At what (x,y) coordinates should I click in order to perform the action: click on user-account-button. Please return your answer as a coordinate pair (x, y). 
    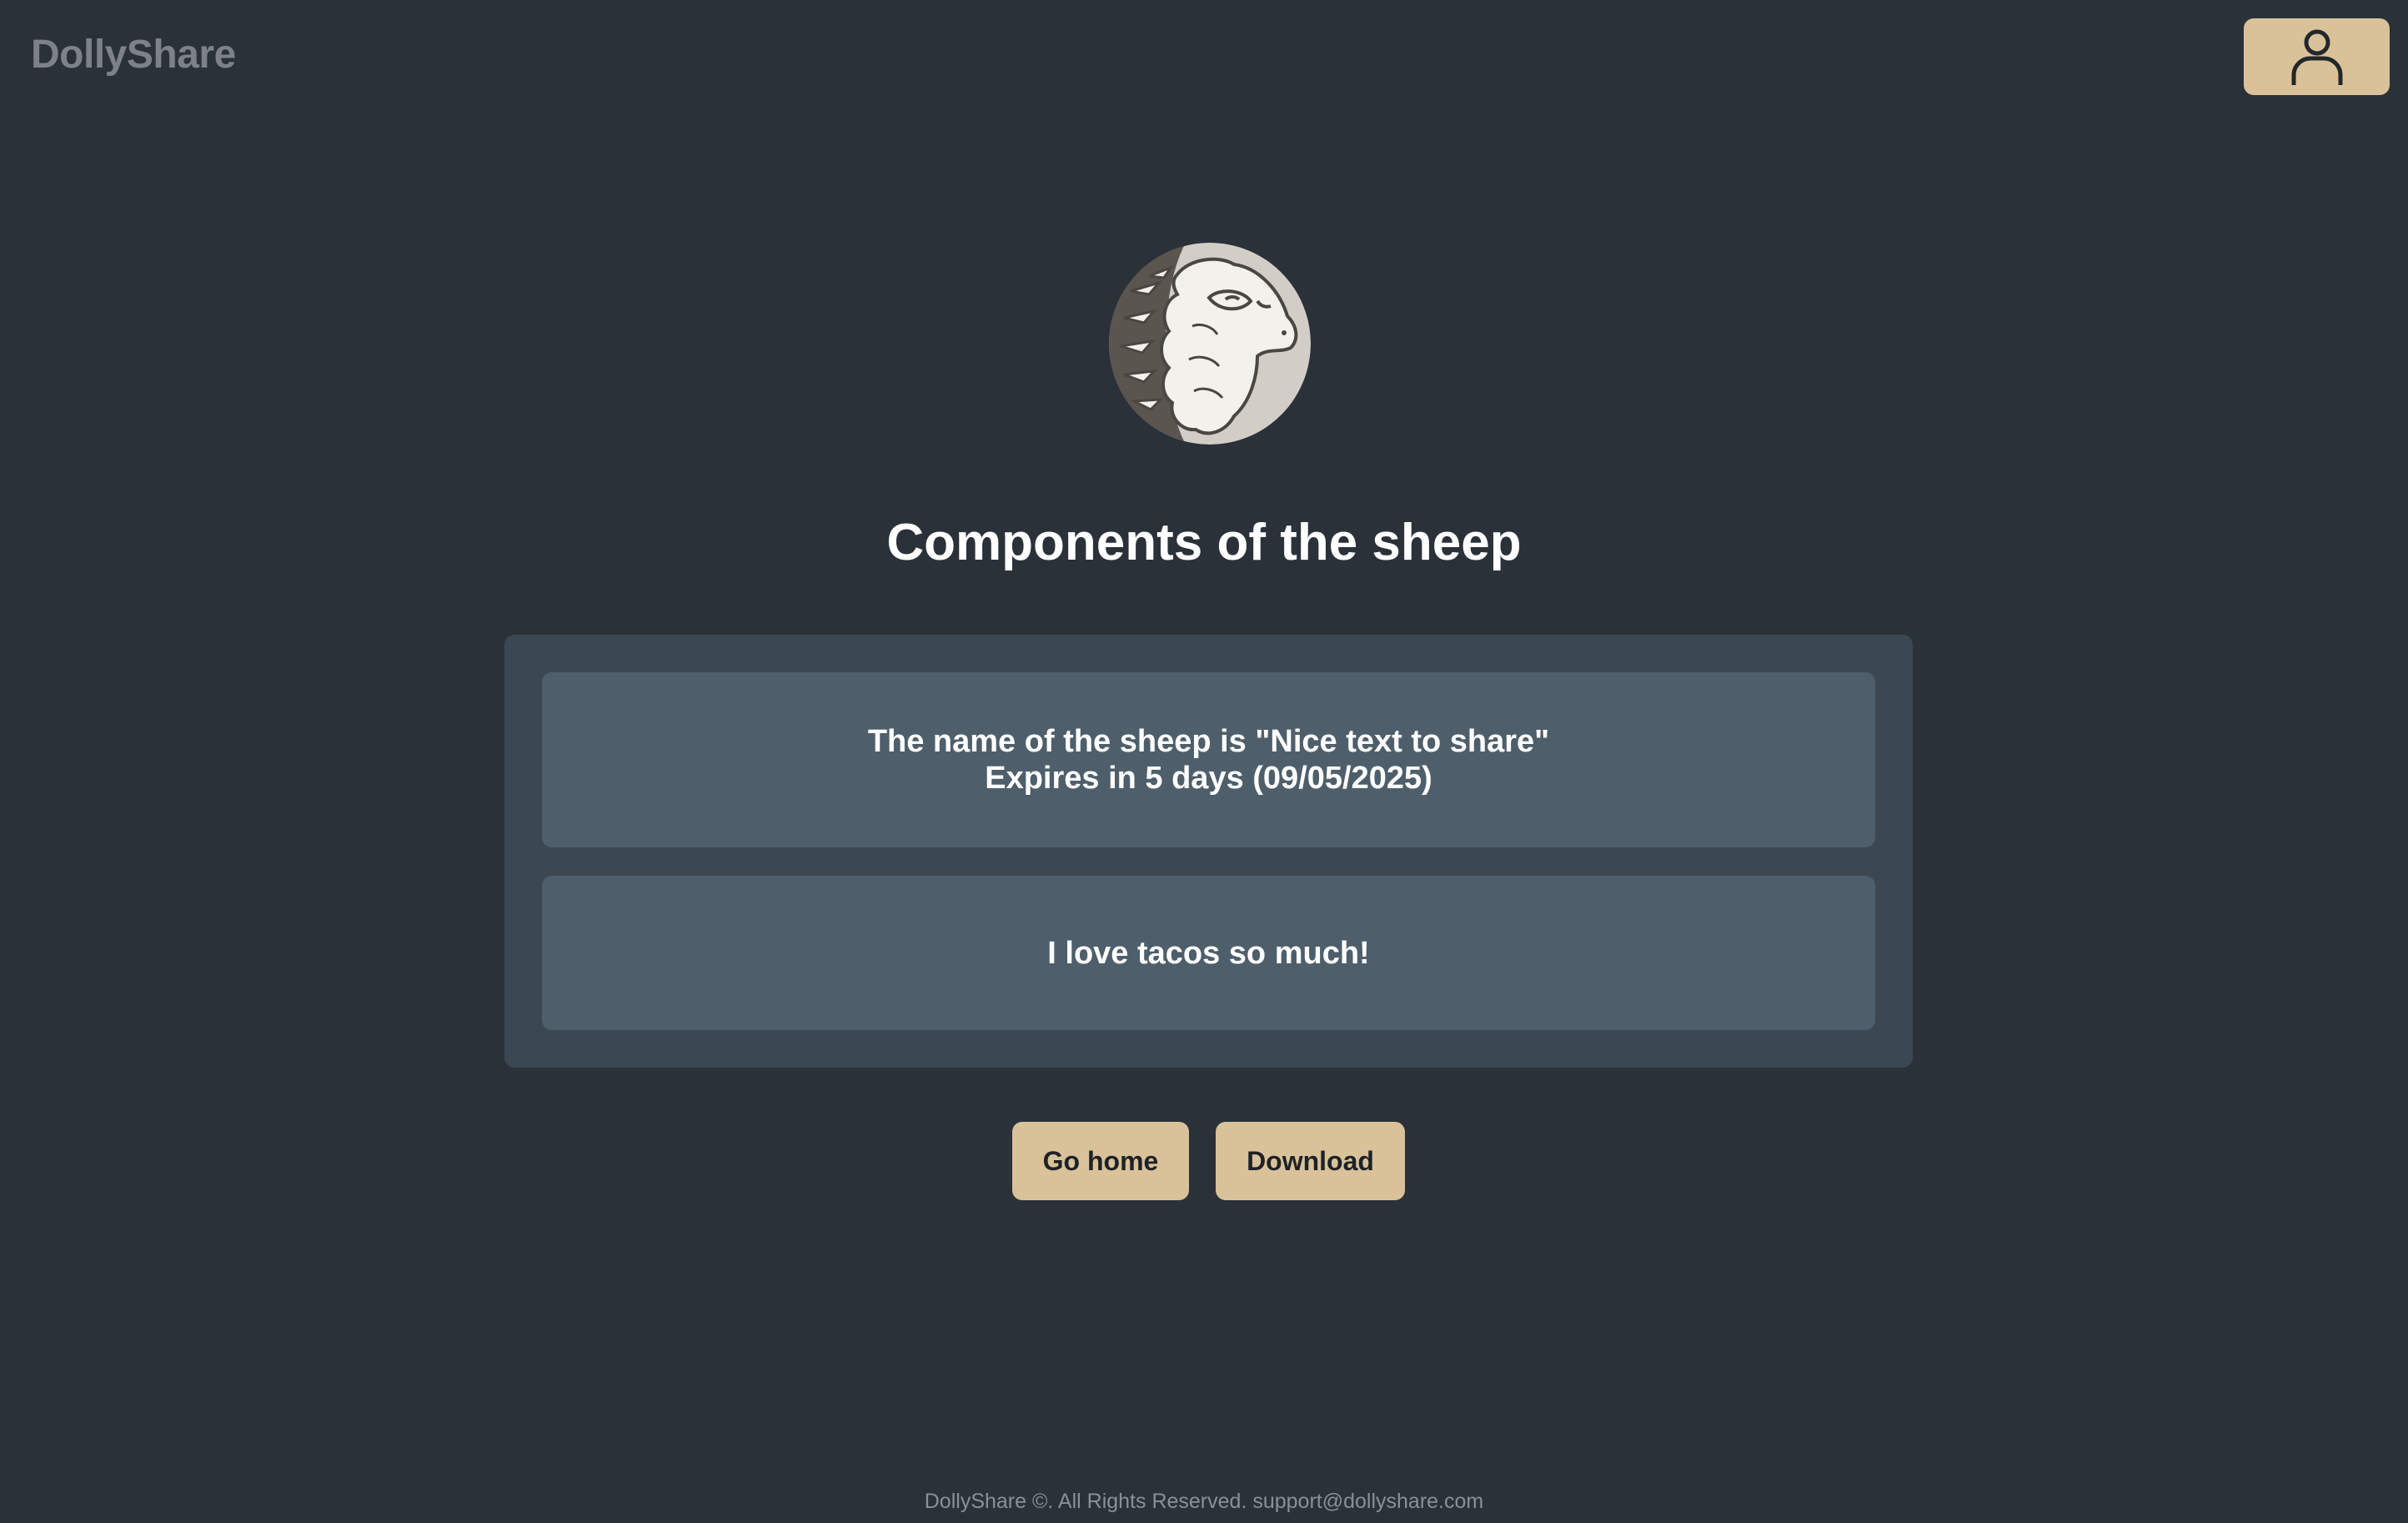
    Looking at the image, I should click on (2317, 56).